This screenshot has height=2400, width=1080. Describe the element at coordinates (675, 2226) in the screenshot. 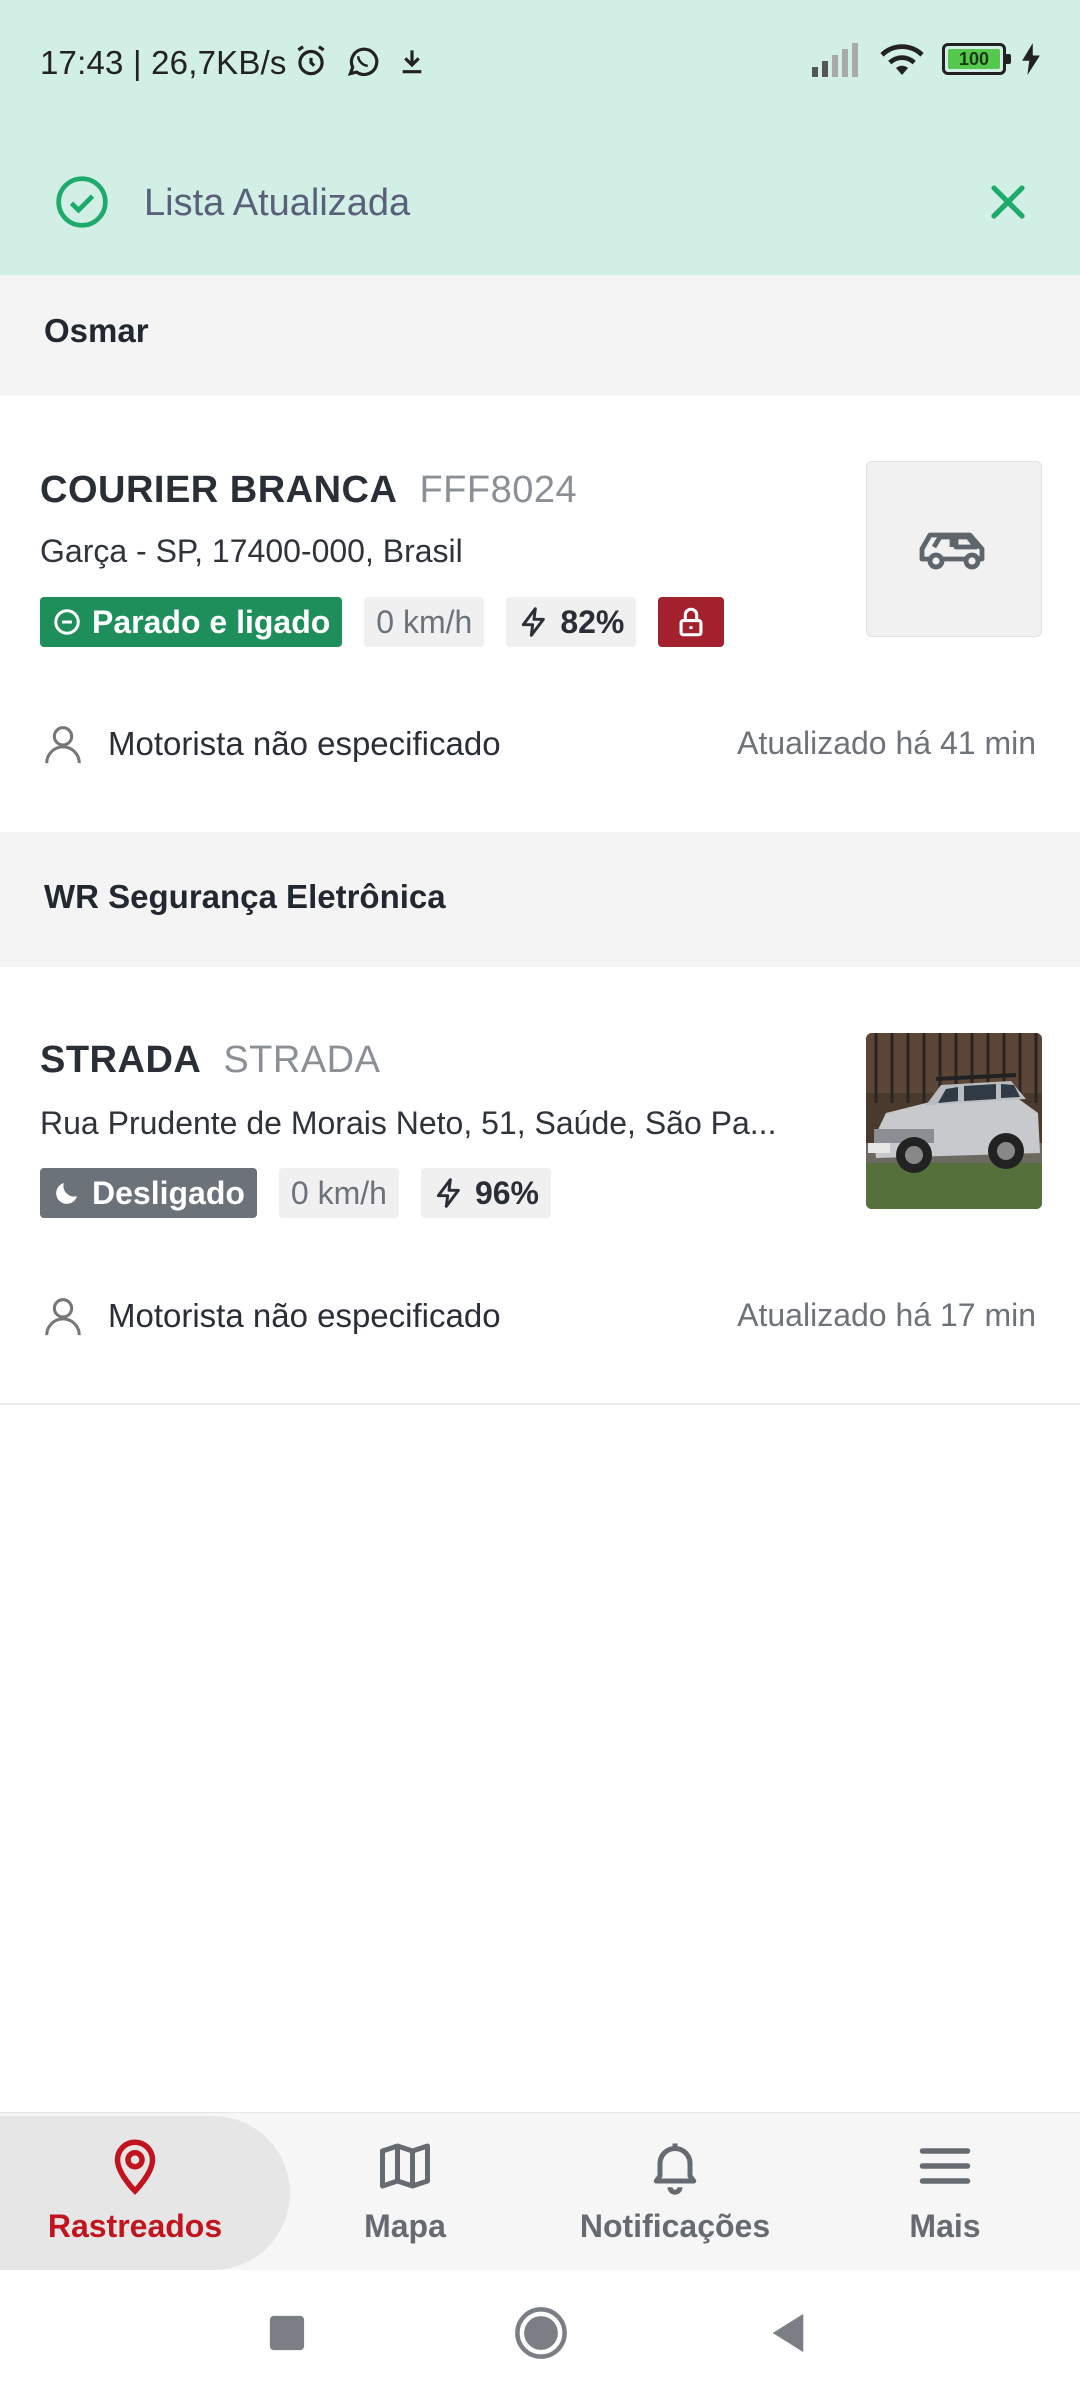

I see `nav-label: Notificações` at that location.